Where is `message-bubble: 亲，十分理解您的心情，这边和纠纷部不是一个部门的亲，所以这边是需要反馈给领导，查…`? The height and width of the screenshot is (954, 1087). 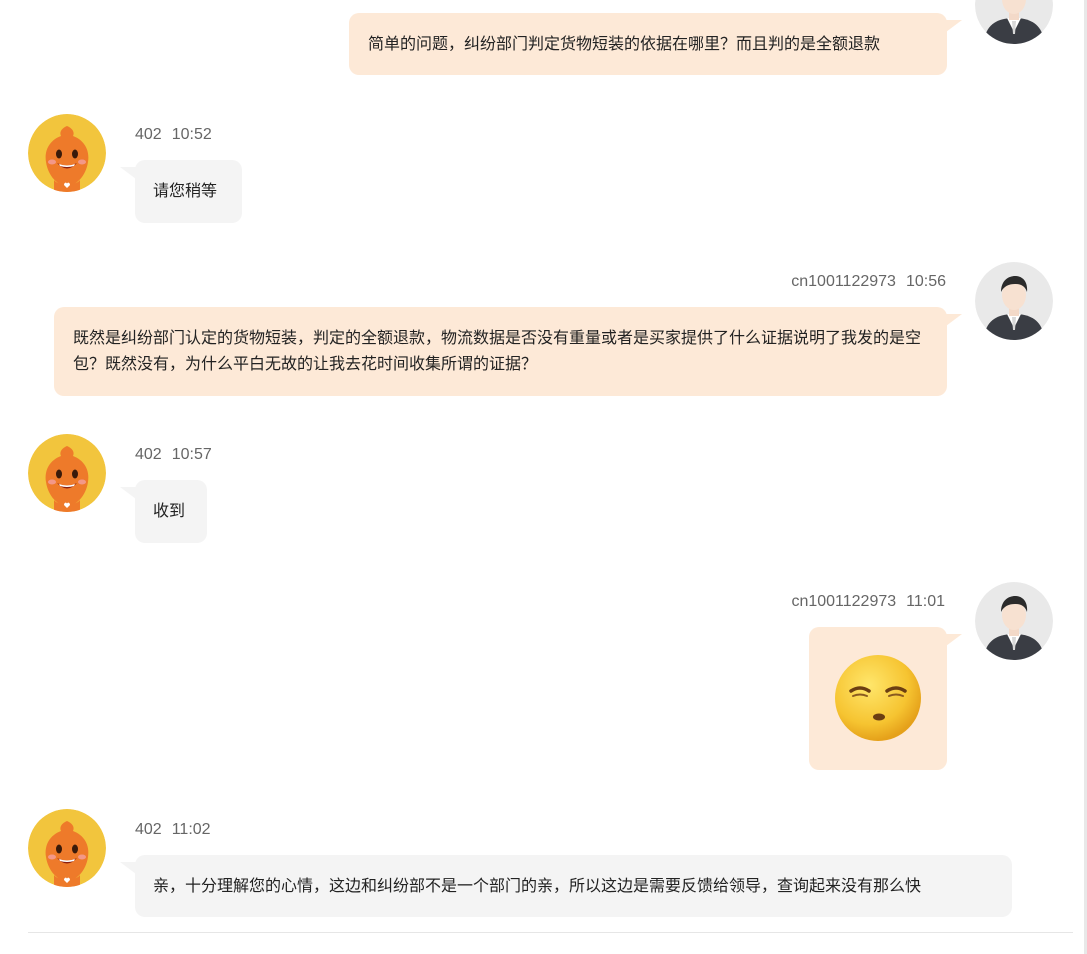
message-bubble: 亲，十分理解您的心情，这边和纠纷部不是一个部门的亲，所以这边是需要反馈给领导，查… is located at coordinates (573, 886).